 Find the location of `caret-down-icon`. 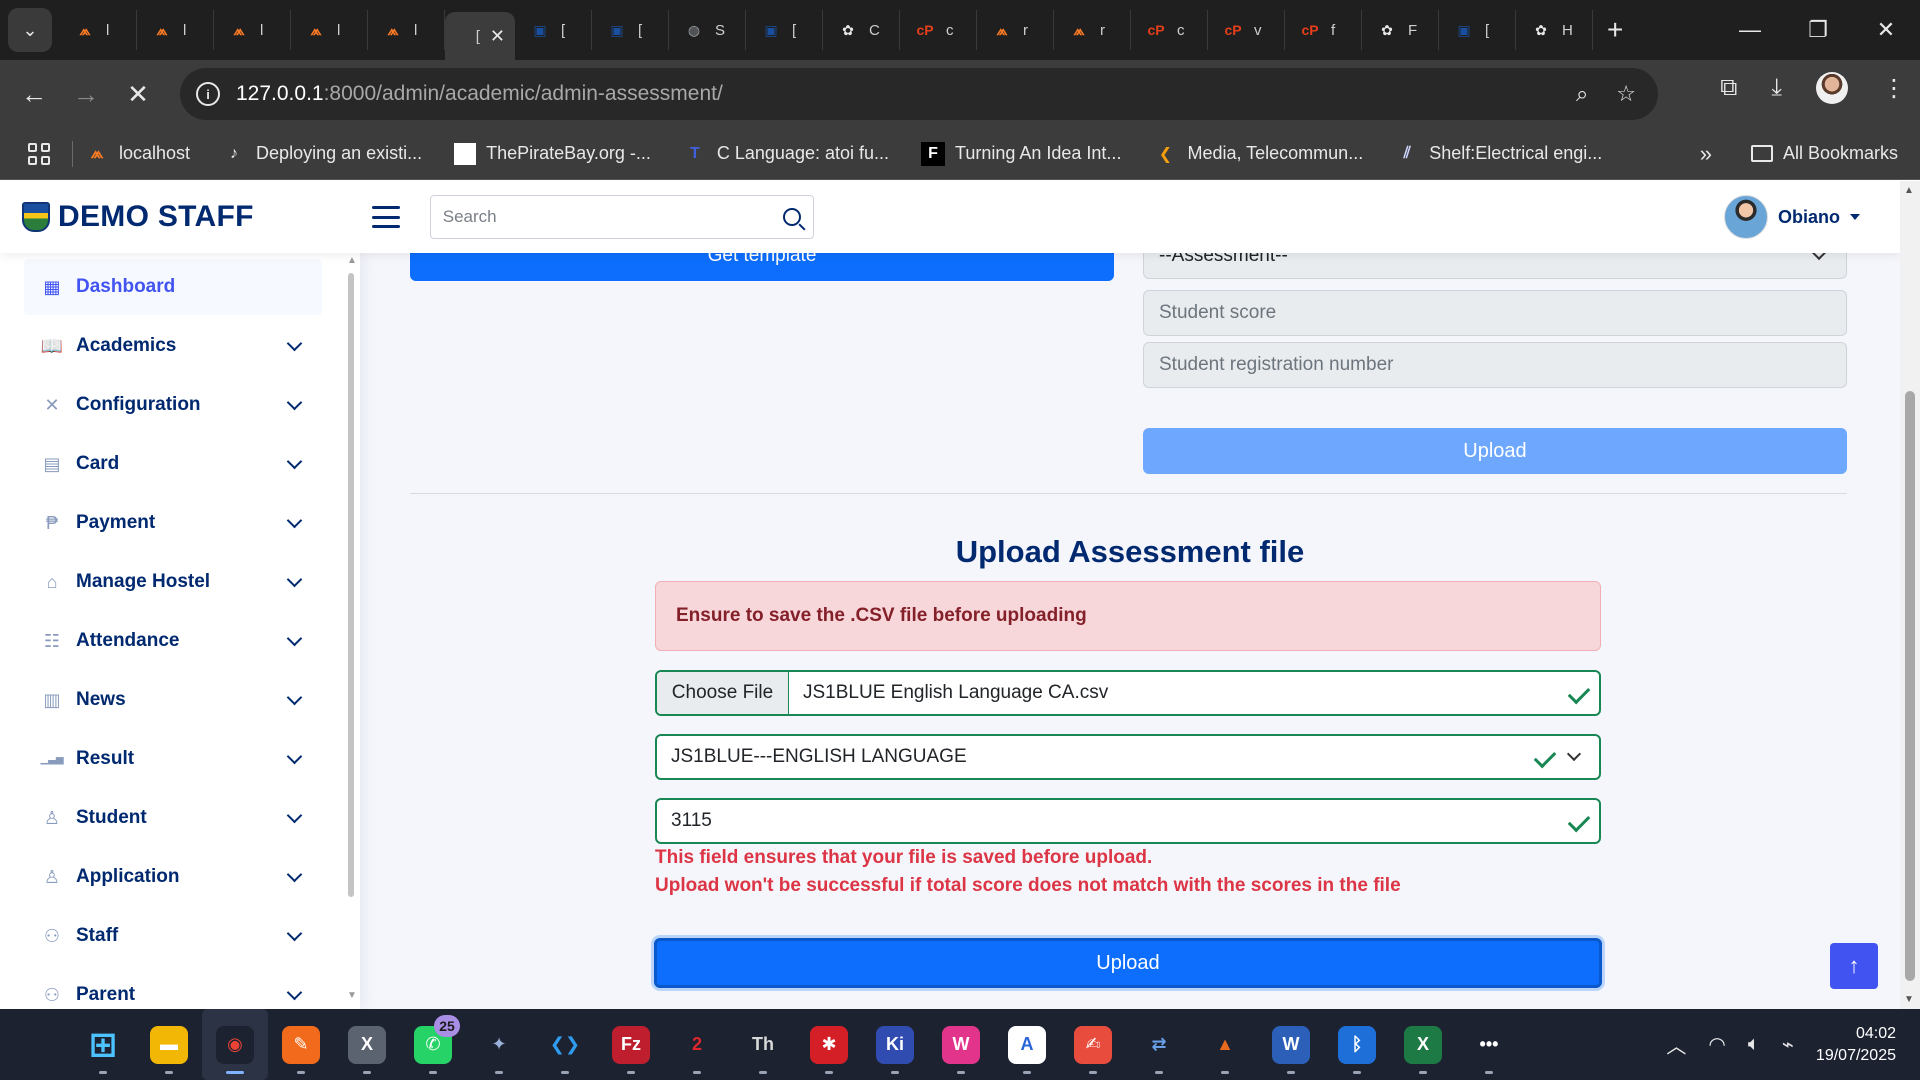

caret-down-icon is located at coordinates (1855, 217).